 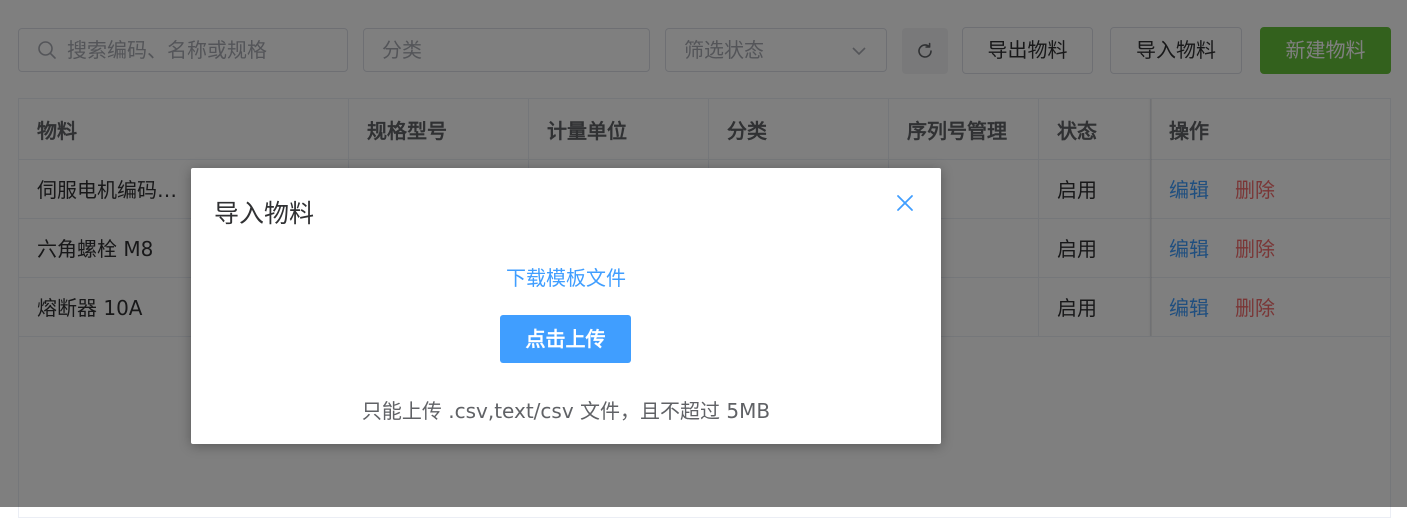 I want to click on upload-tip: 只能上传 .csv,text/csv 文件，且不超过 5MB, so click(x=566, y=411).